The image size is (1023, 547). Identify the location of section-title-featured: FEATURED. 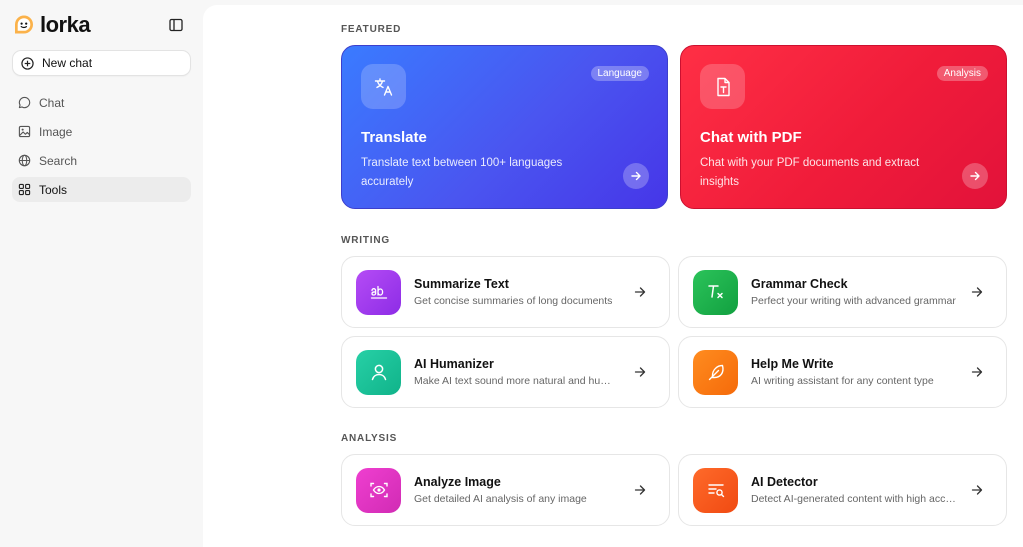
(371, 29).